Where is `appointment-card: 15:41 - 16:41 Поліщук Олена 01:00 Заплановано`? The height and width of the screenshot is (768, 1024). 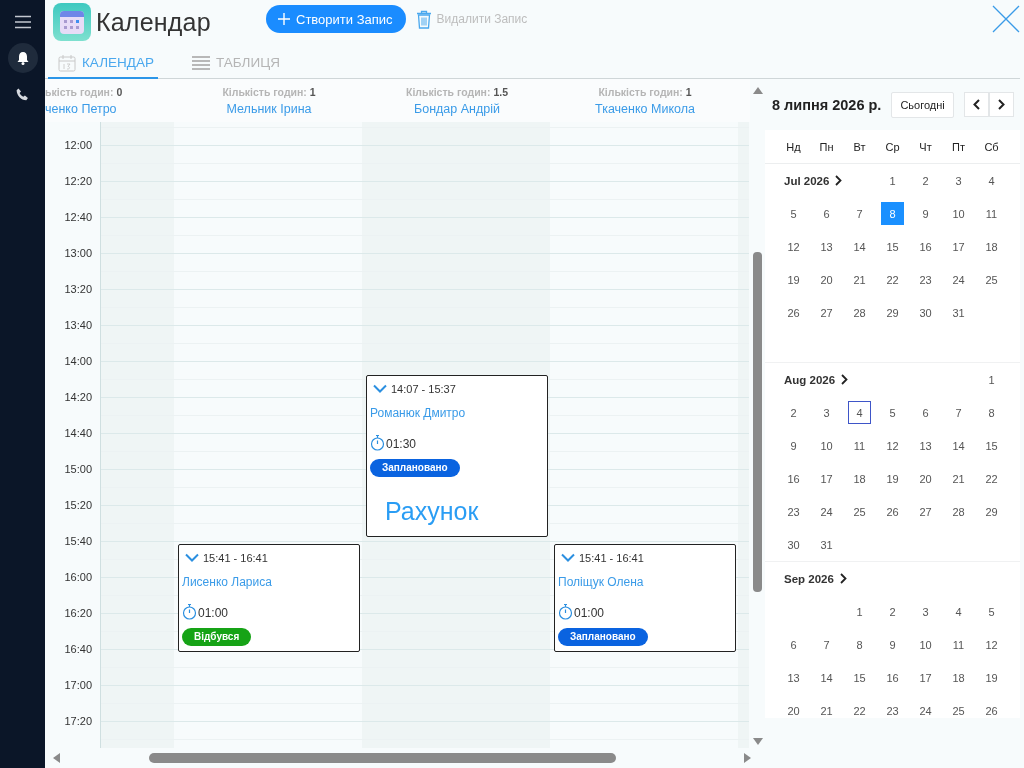
appointment-card: 15:41 - 16:41 Поліщук Олена 01:00 Заплановано is located at coordinates (645, 597).